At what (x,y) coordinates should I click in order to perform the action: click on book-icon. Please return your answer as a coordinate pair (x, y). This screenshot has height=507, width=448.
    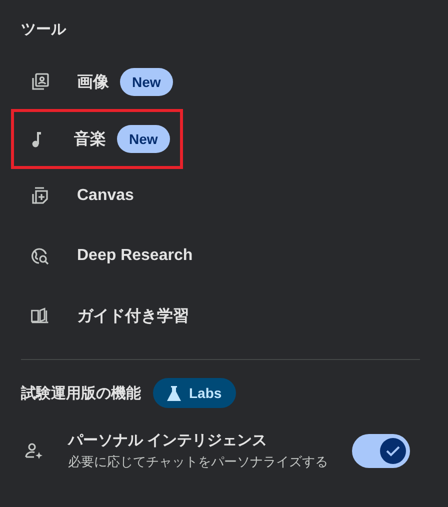
    Looking at the image, I should click on (40, 316).